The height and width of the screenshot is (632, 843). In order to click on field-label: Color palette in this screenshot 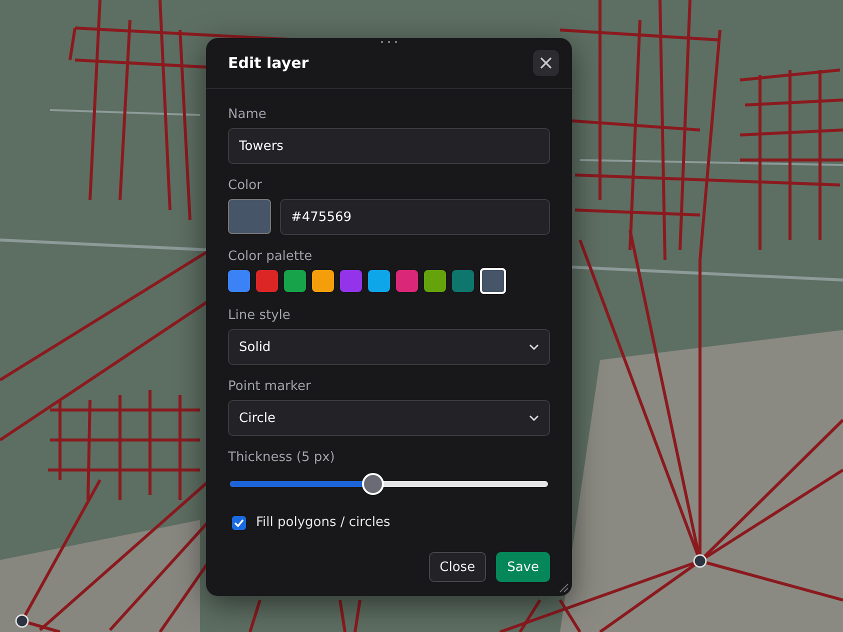, I will do `click(271, 256)`.